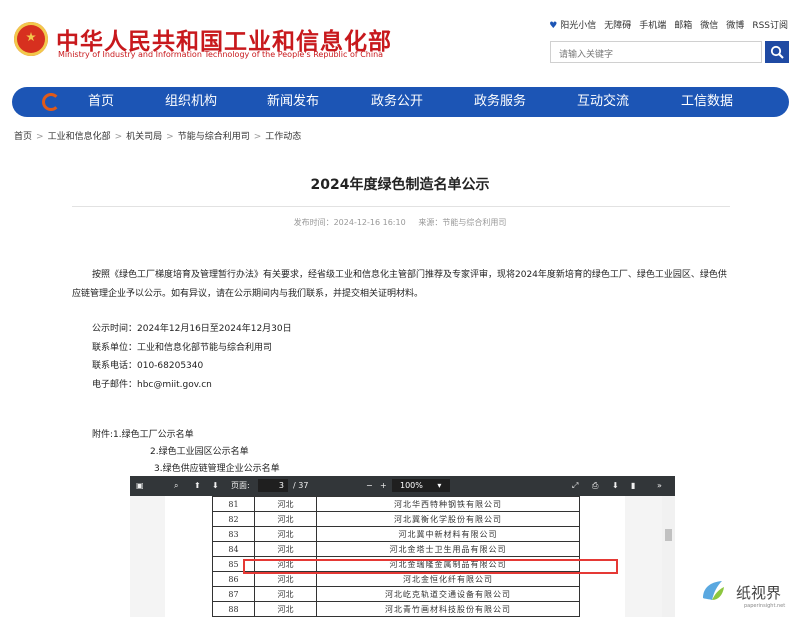  Describe the element at coordinates (23, 137) in the screenshot. I see `breadcrumb-home: 首页` at that location.